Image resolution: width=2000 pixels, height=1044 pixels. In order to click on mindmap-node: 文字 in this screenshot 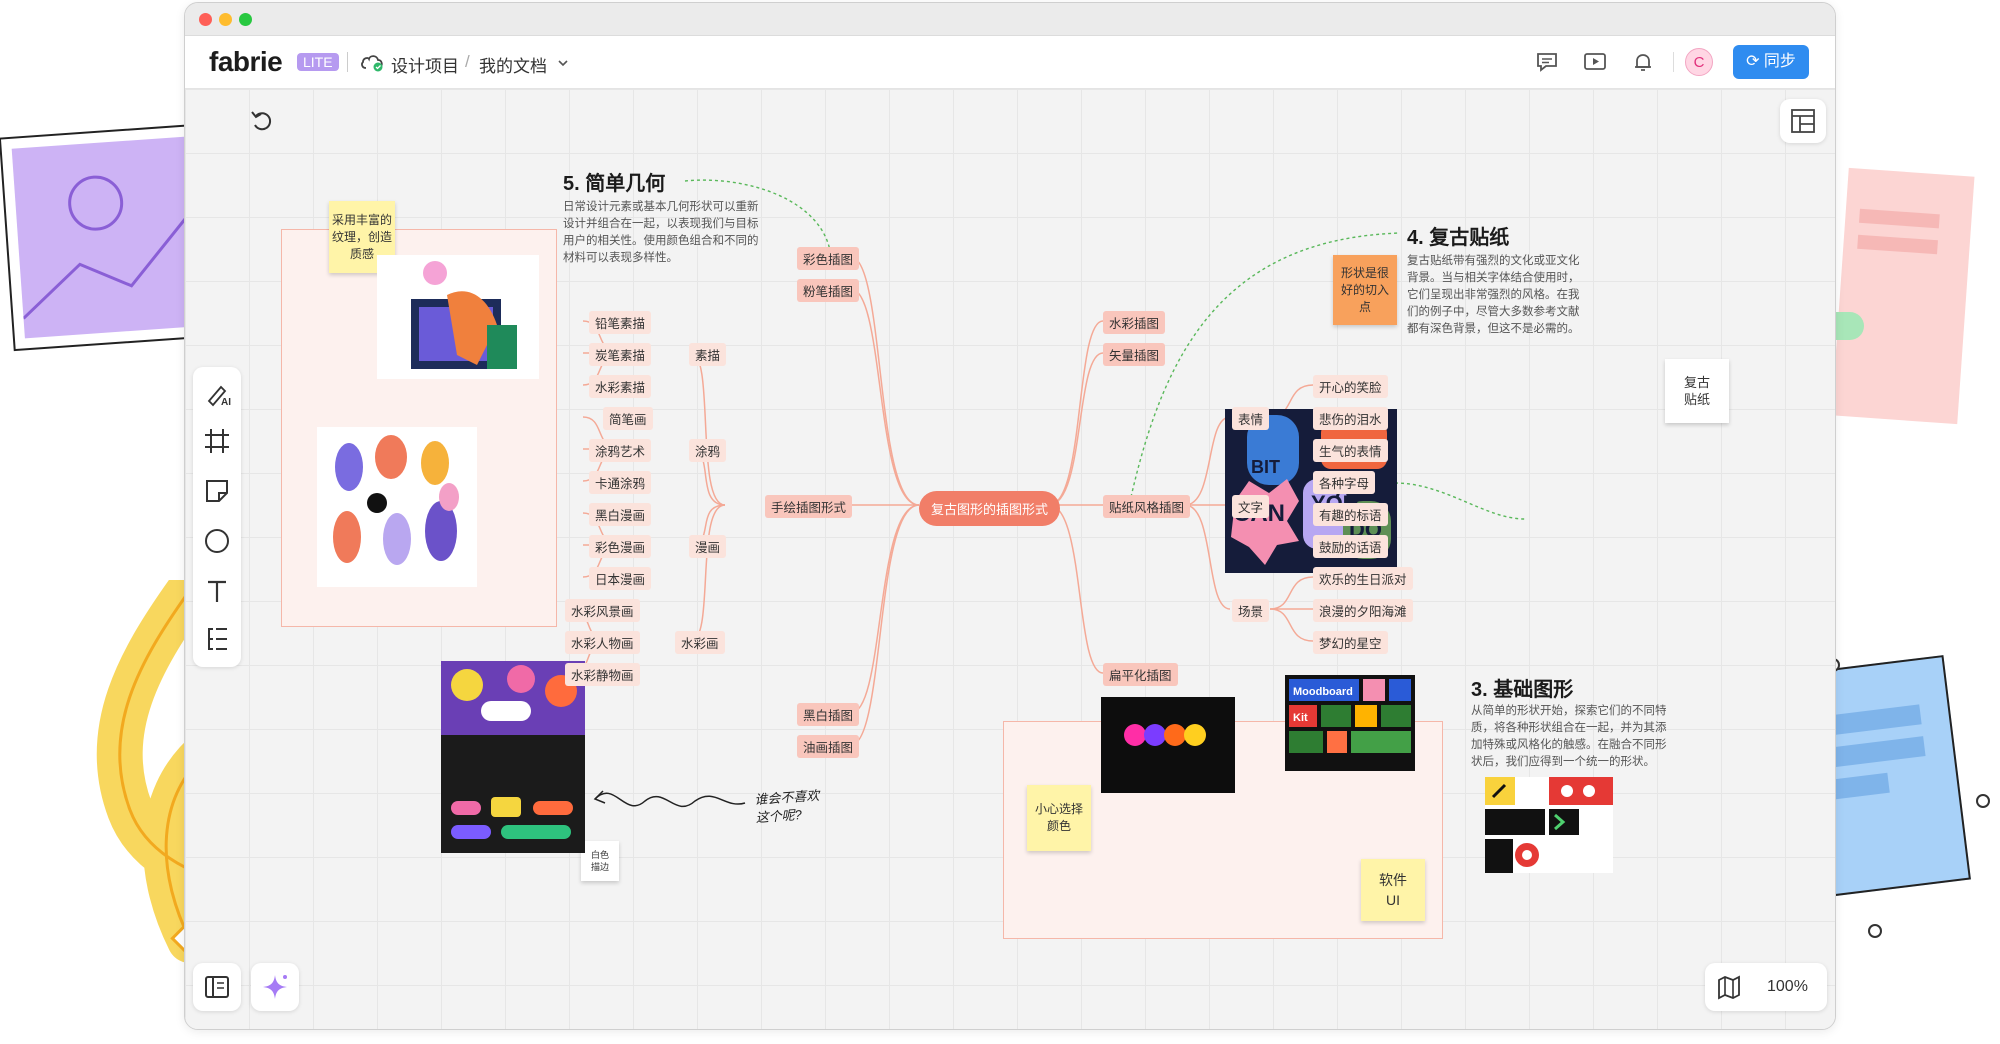, I will do `click(1251, 506)`.